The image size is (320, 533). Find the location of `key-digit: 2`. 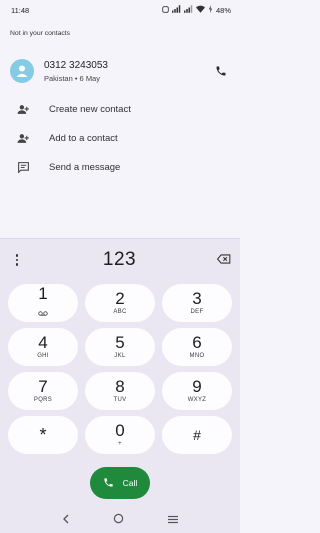

key-digit: 2 is located at coordinates (120, 298).